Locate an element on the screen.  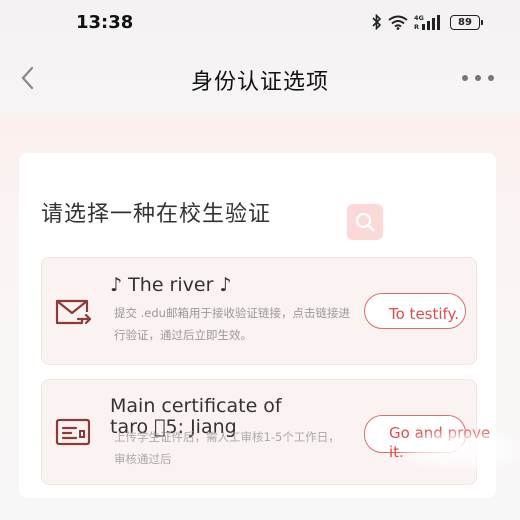
status-bar: 13:38 4G R 89 is located at coordinates (260, 22).